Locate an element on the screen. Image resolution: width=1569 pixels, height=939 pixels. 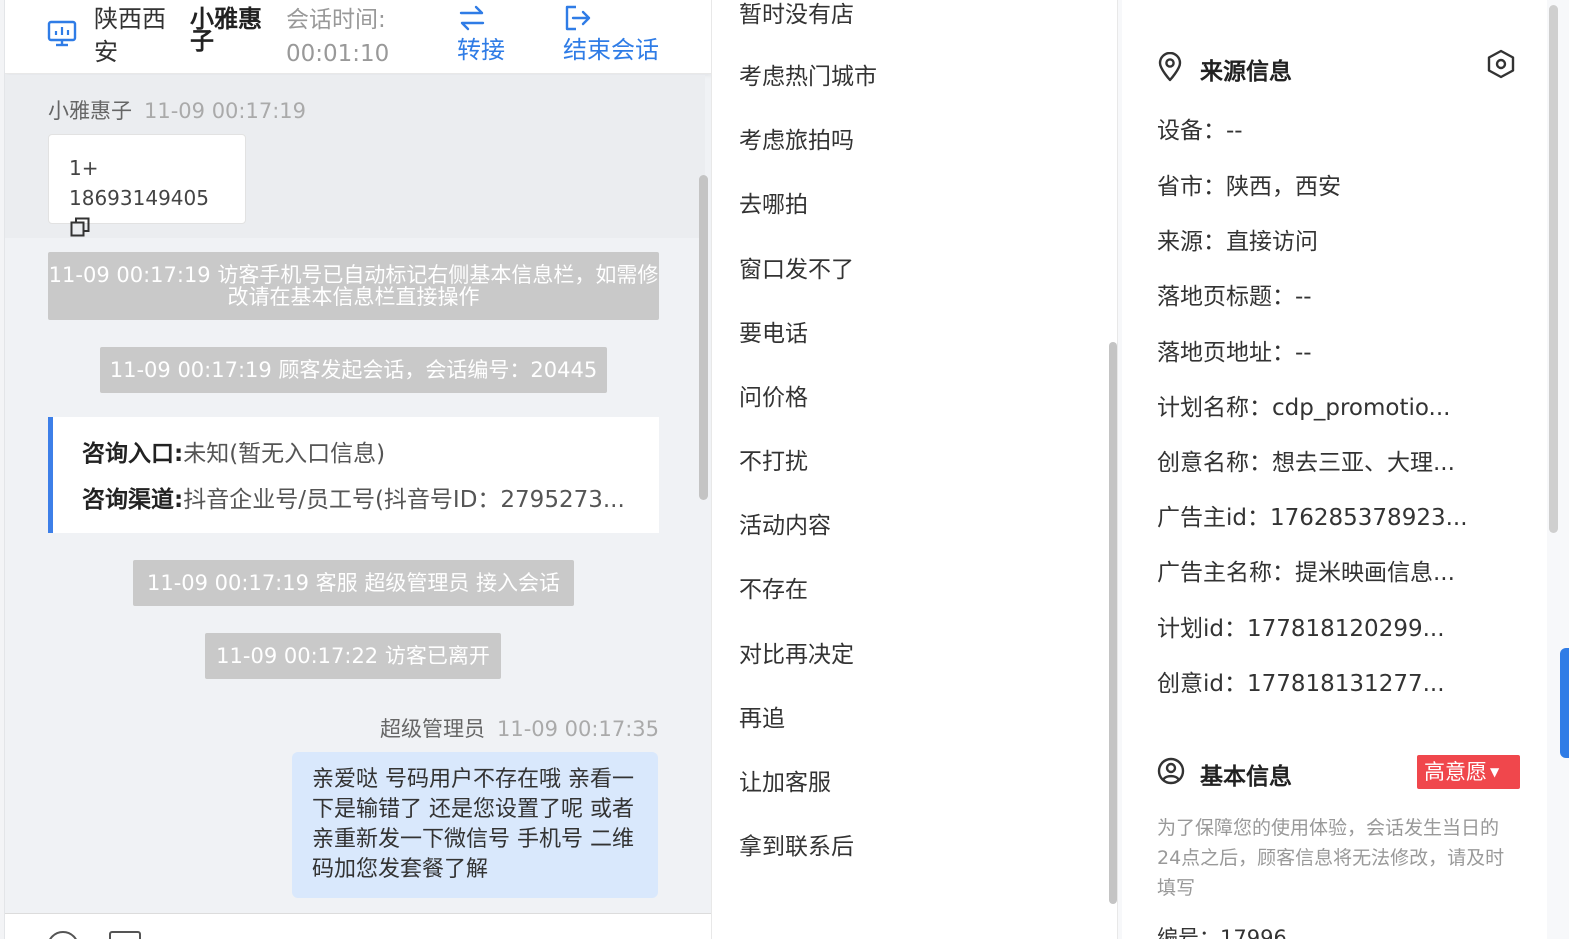
consult-channel-label: 咨询渠道: is located at coordinates (133, 500).